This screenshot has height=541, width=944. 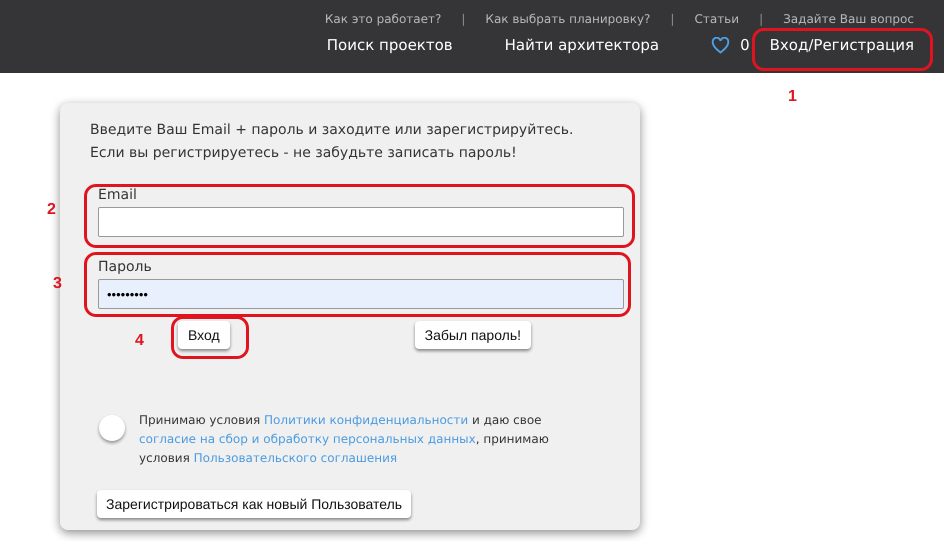 I want to click on annotation-number: 3, so click(x=57, y=284).